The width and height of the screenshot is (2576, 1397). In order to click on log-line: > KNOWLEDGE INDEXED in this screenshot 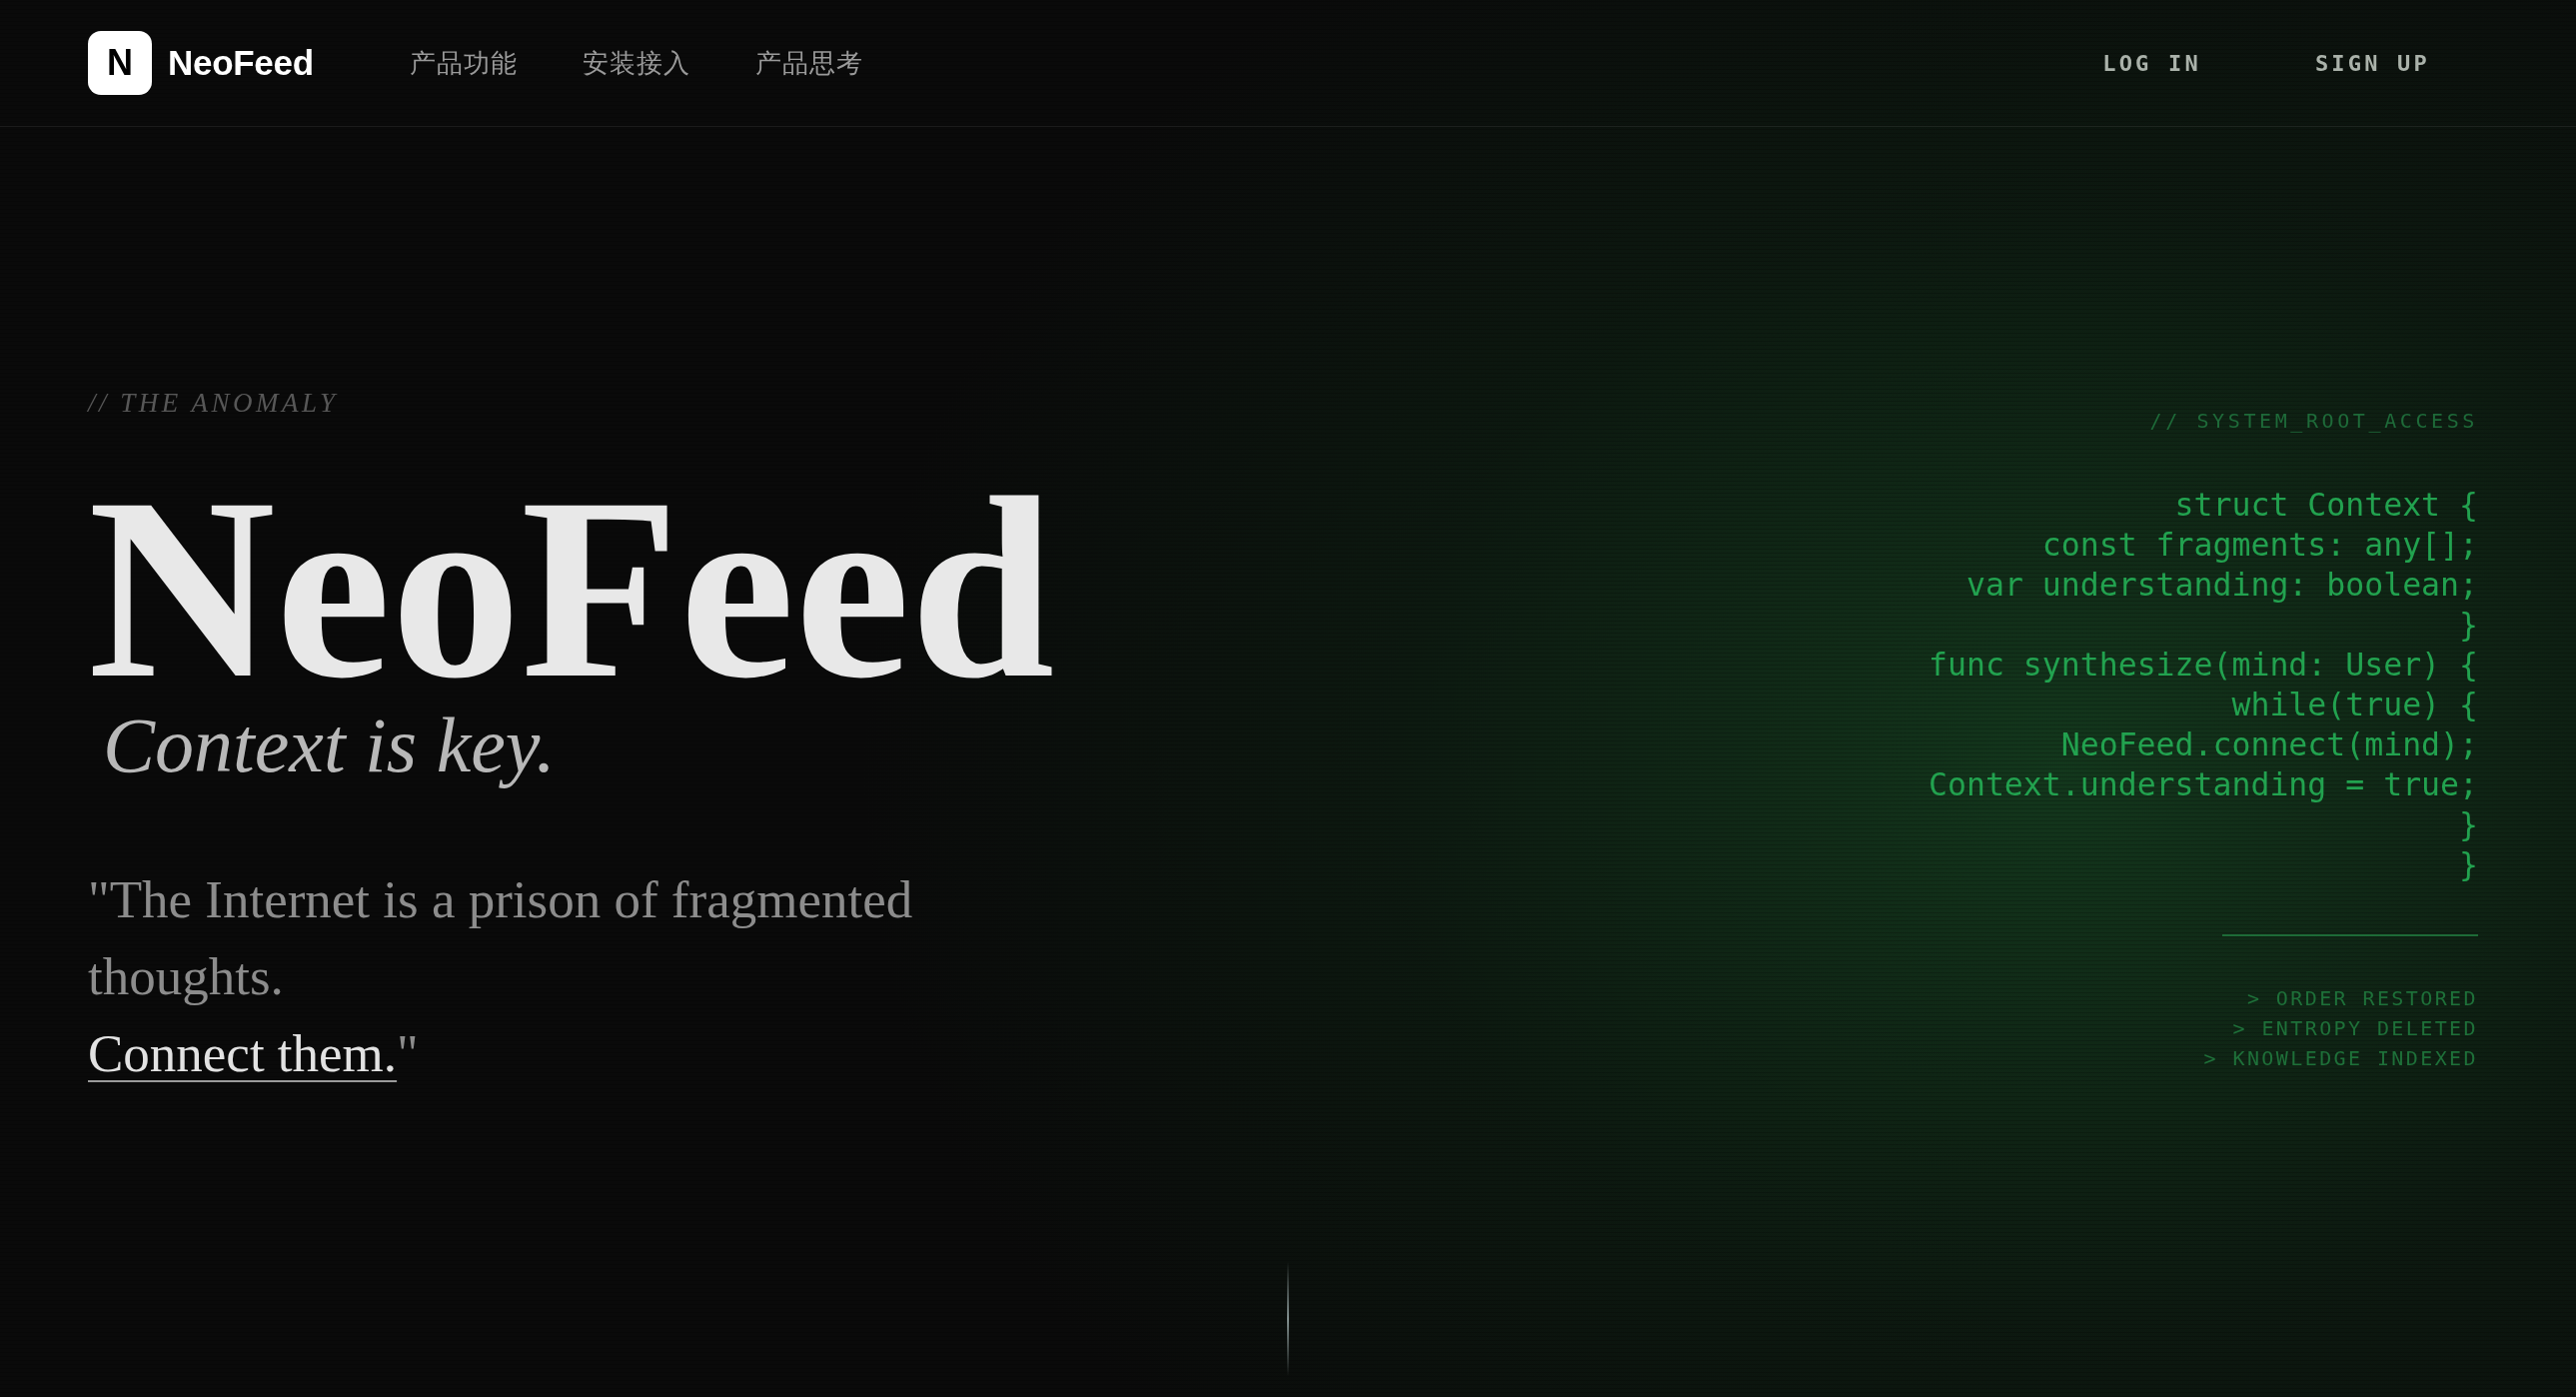, I will do `click(2340, 1058)`.